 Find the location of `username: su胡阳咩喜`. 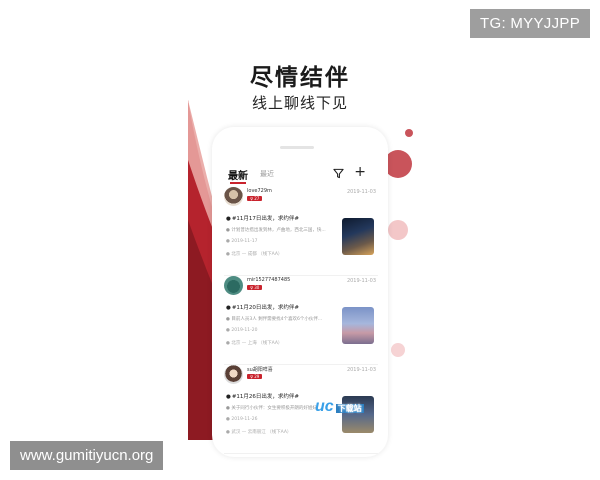

username: su胡阳咩喜 is located at coordinates (260, 369).